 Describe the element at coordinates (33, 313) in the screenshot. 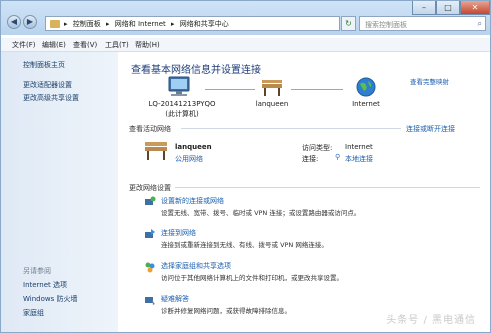

I see `sidebar-item-homegroup: 家庭组` at that location.